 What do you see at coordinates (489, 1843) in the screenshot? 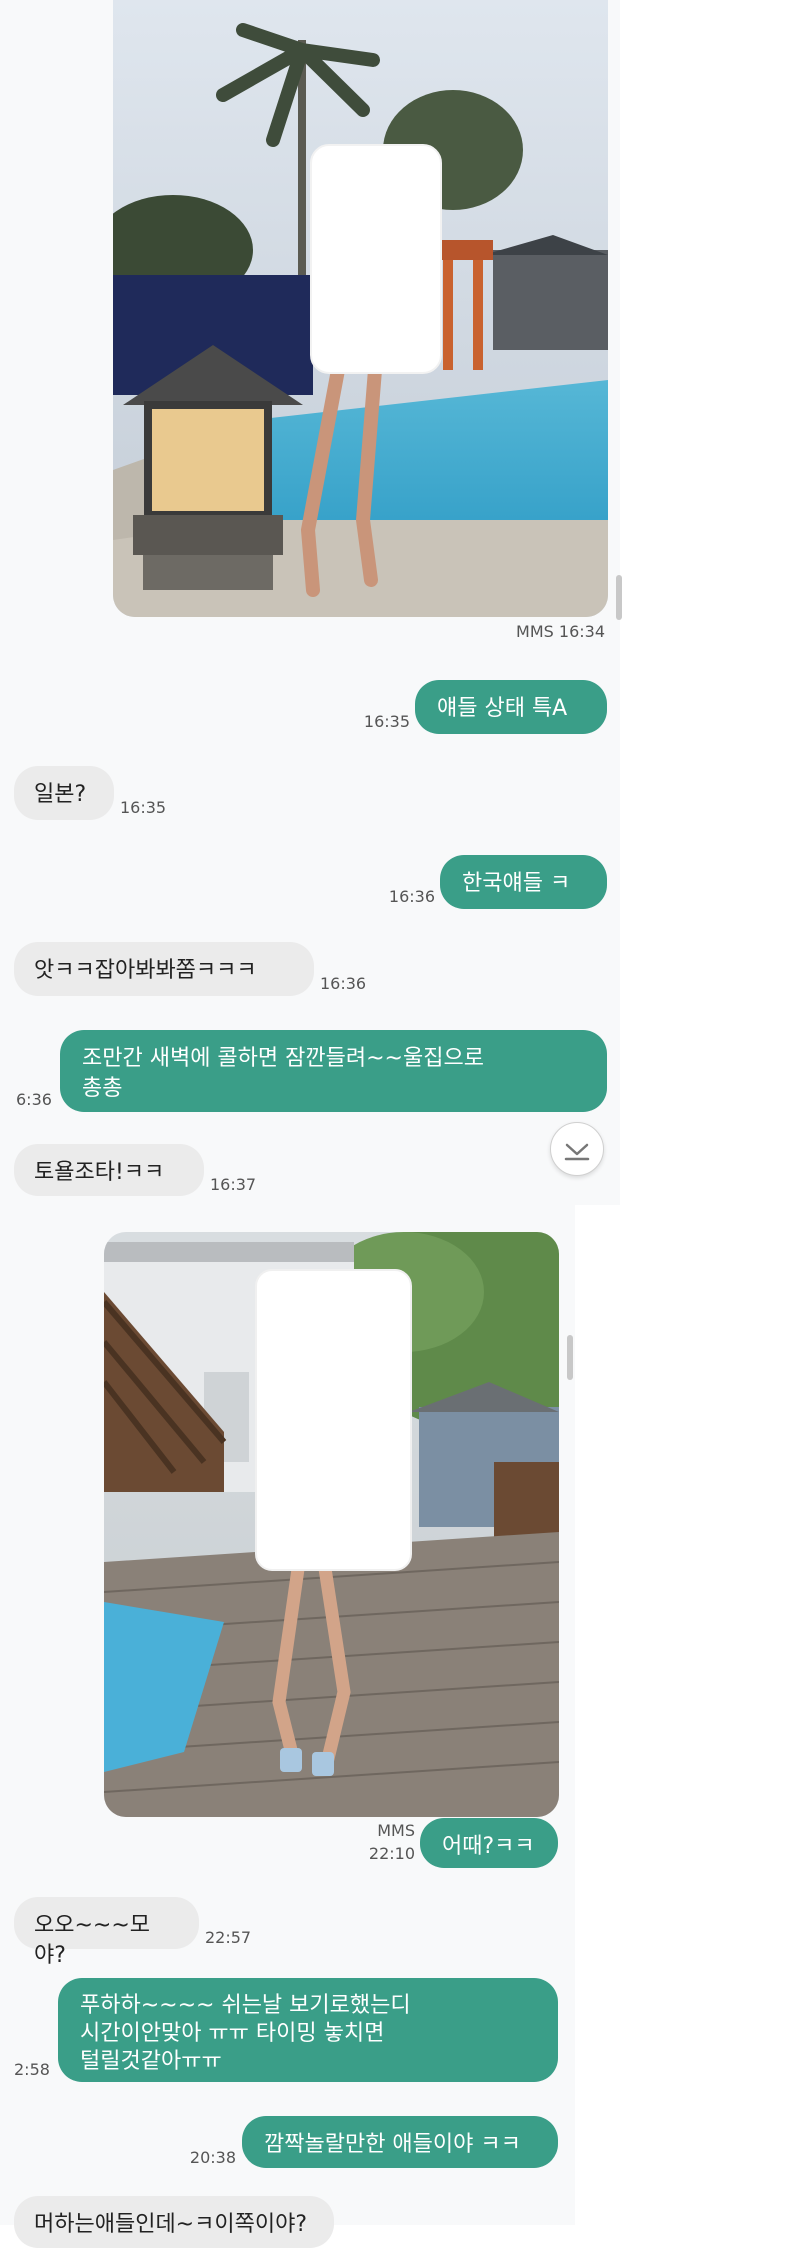
I see `message-bubble-out: 어때?ㅋㅋ` at bounding box center [489, 1843].